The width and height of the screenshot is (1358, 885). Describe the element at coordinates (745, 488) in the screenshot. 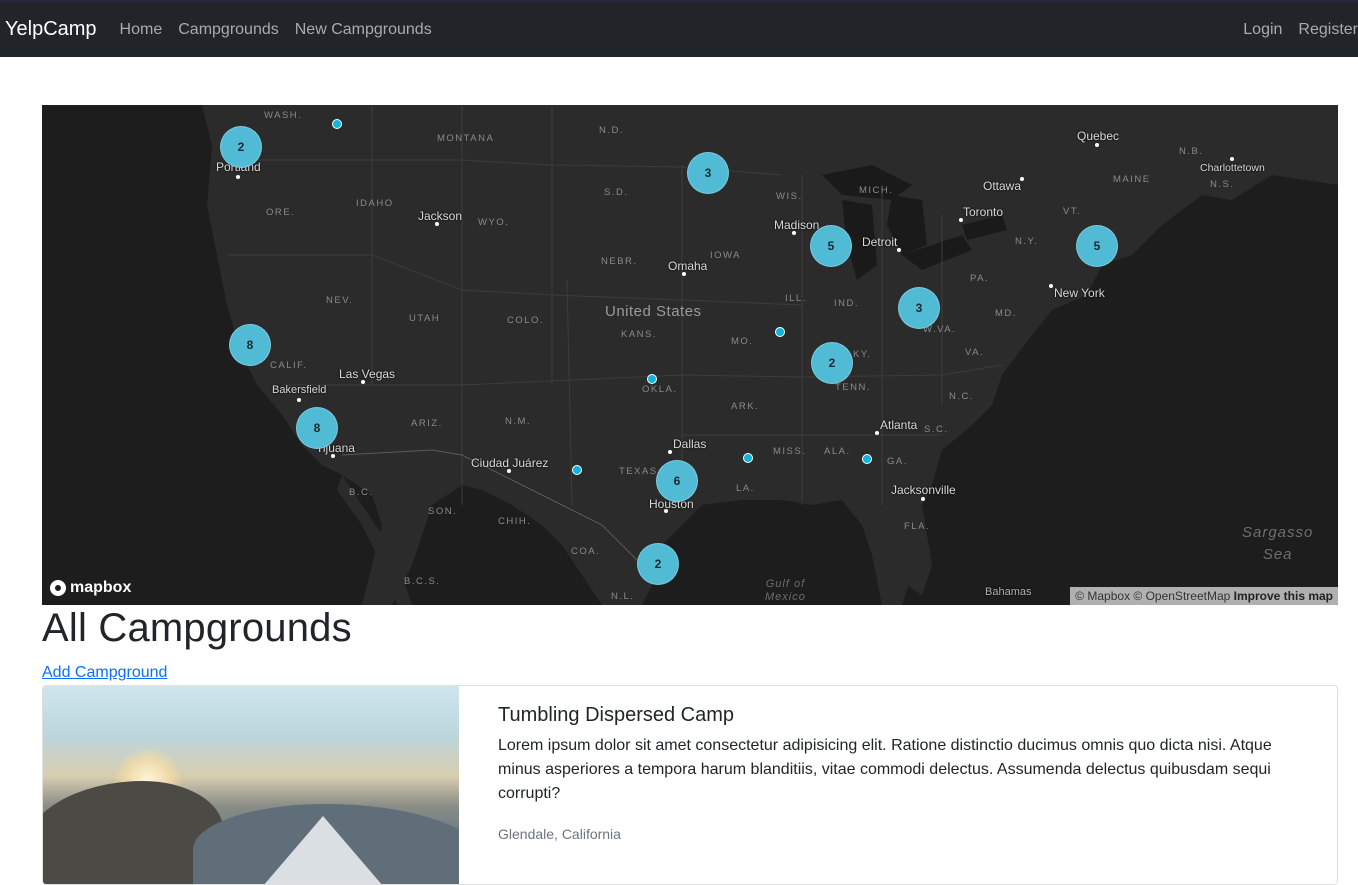

I see `state-label: LA.` at that location.